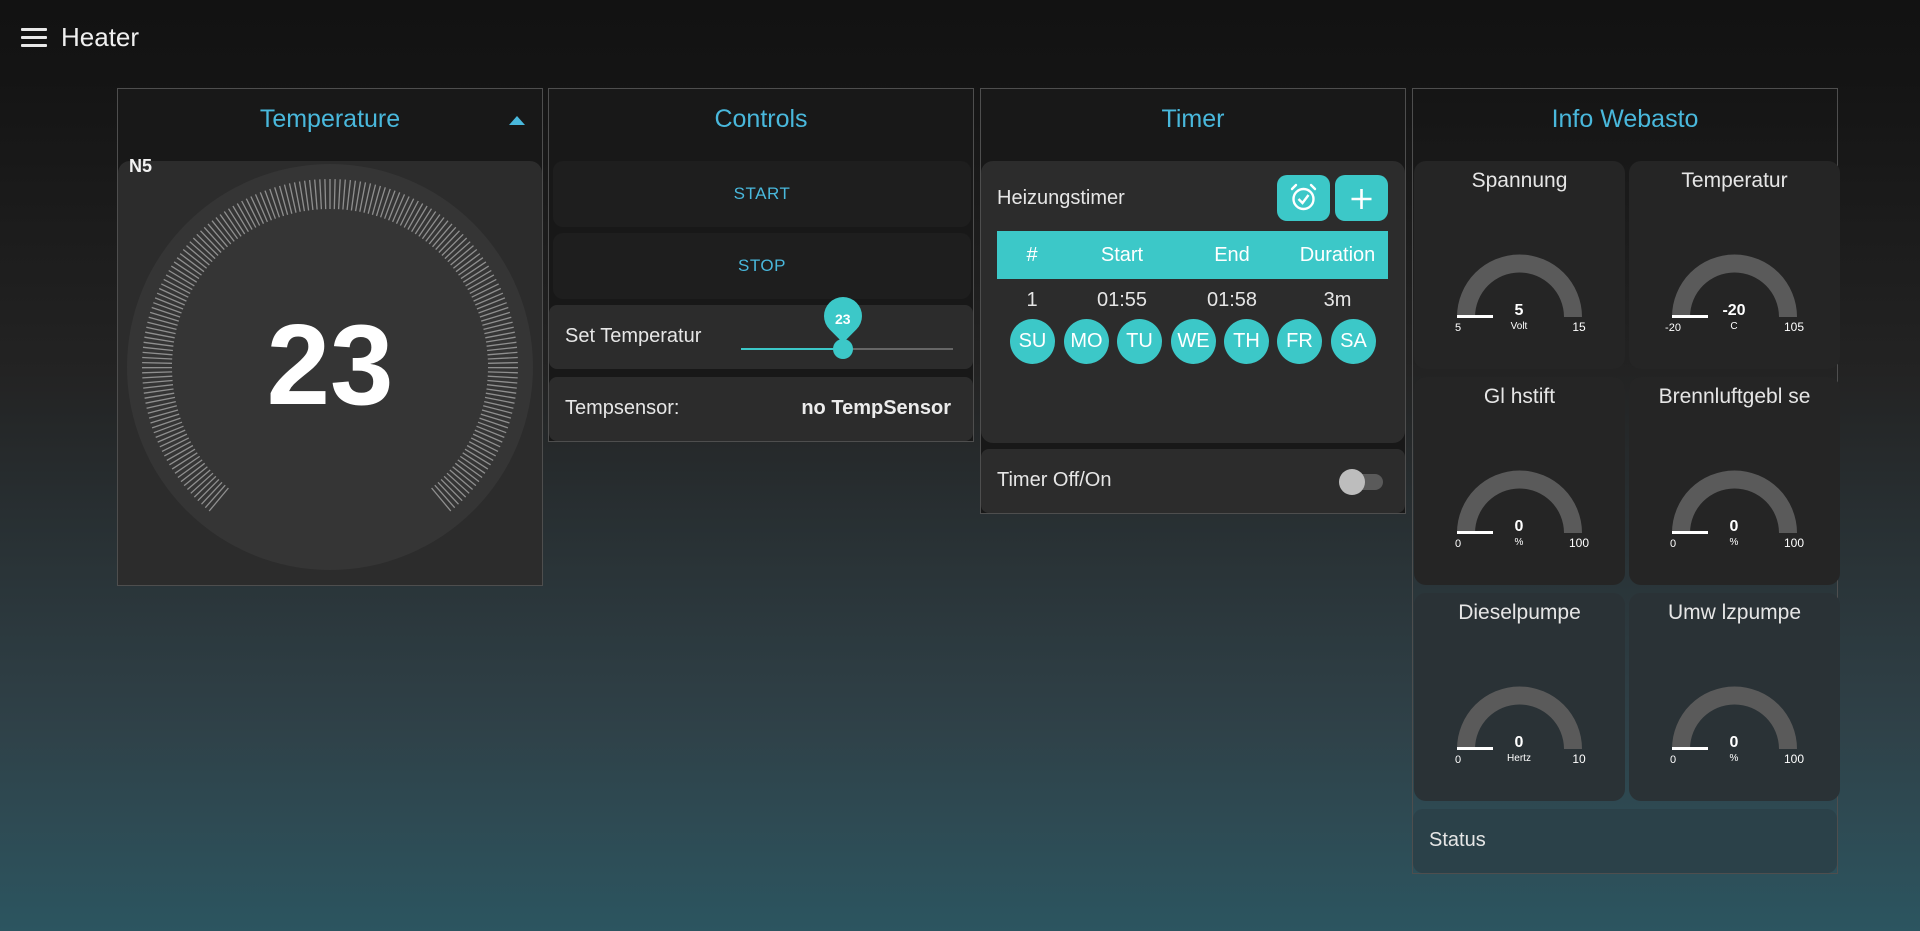 The image size is (1920, 931). What do you see at coordinates (761, 119) in the screenshot?
I see `controls-card-title: Controls` at bounding box center [761, 119].